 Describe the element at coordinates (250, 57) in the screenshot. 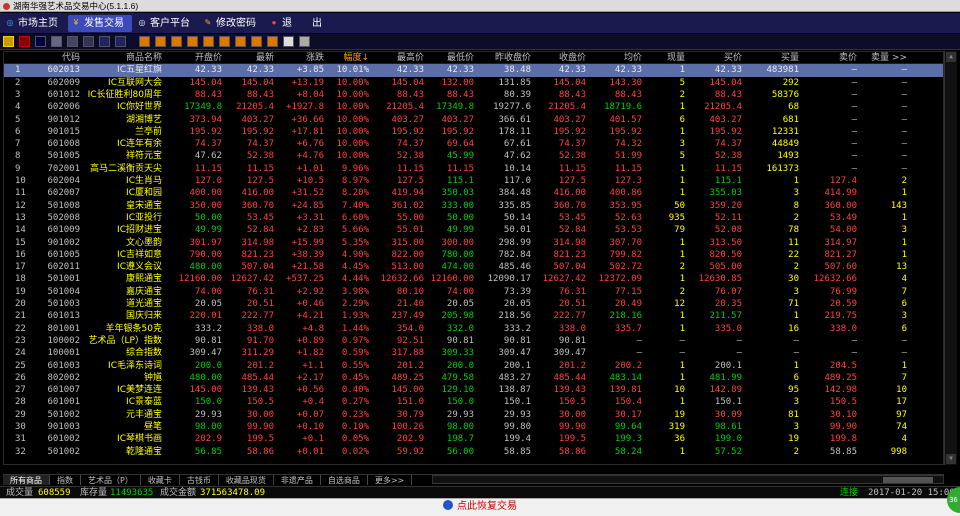

I see `col-header-last: 最新` at that location.